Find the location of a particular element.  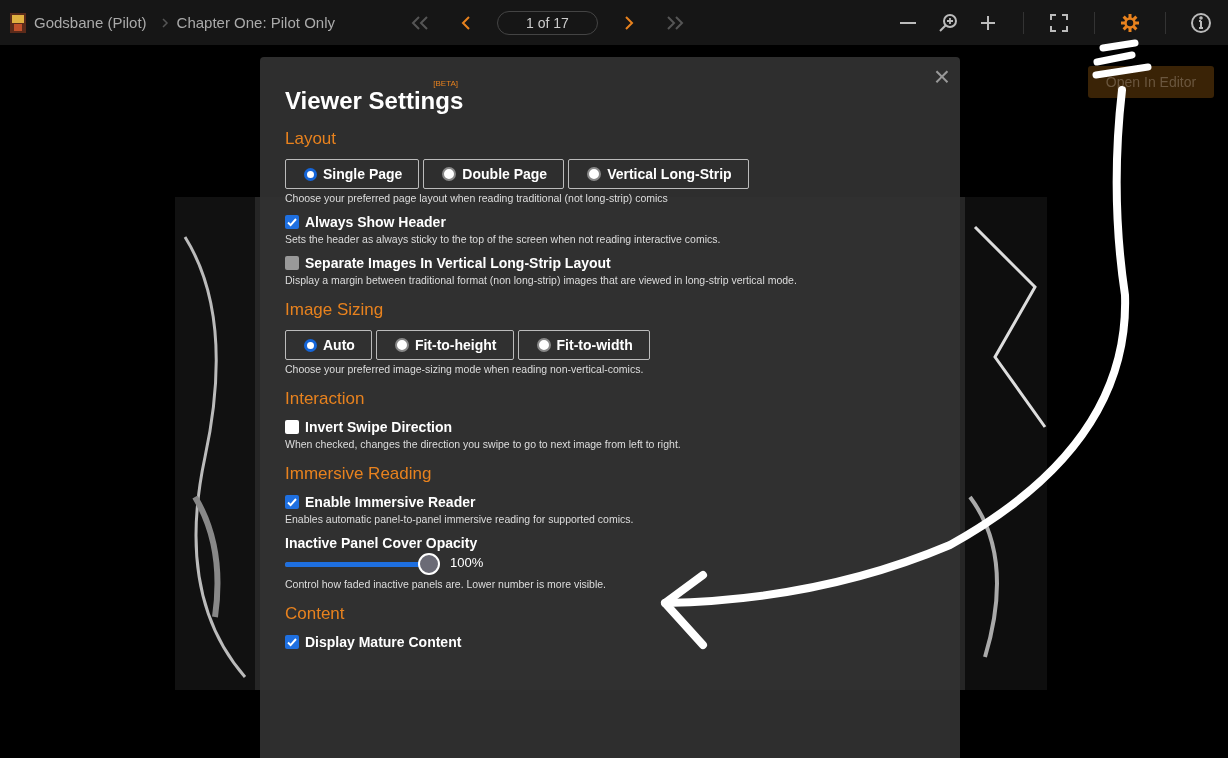

checkbox-label: Enable Immersive Reader is located at coordinates (390, 502).